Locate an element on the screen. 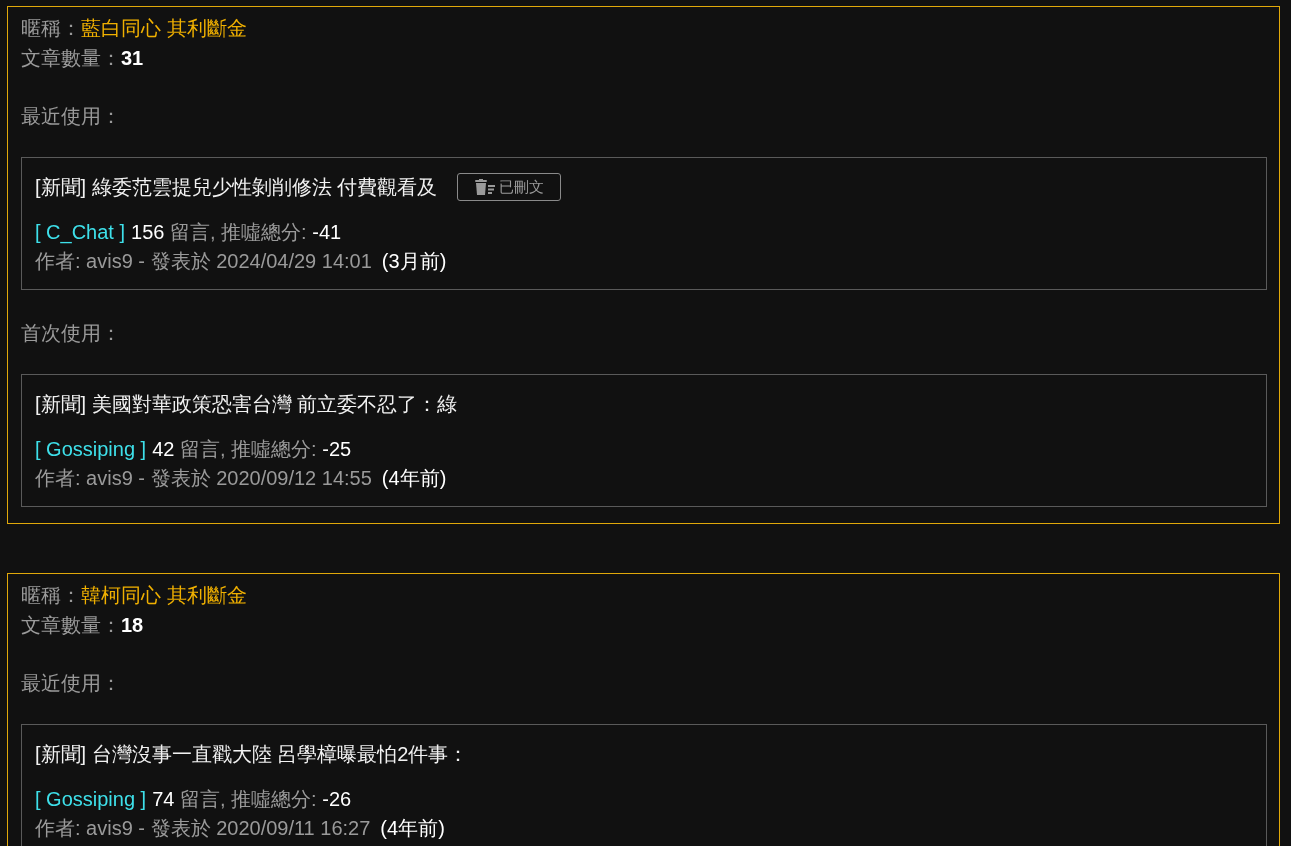 This screenshot has width=1291, height=846. post-title: [新聞] 台灣沒事一直戳大陸 呂學樟曝最怕2件事： is located at coordinates (252, 754).